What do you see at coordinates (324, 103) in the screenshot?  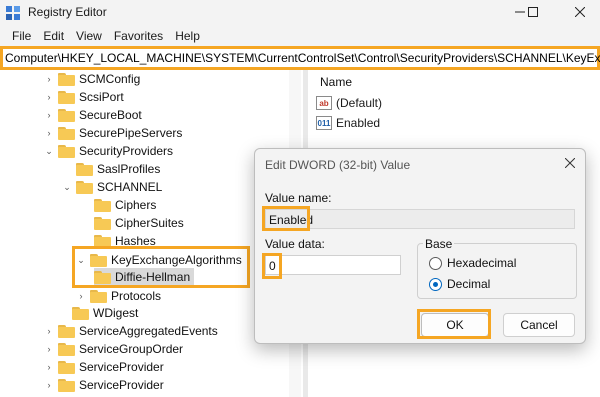 I see `string-value-icon: ab` at bounding box center [324, 103].